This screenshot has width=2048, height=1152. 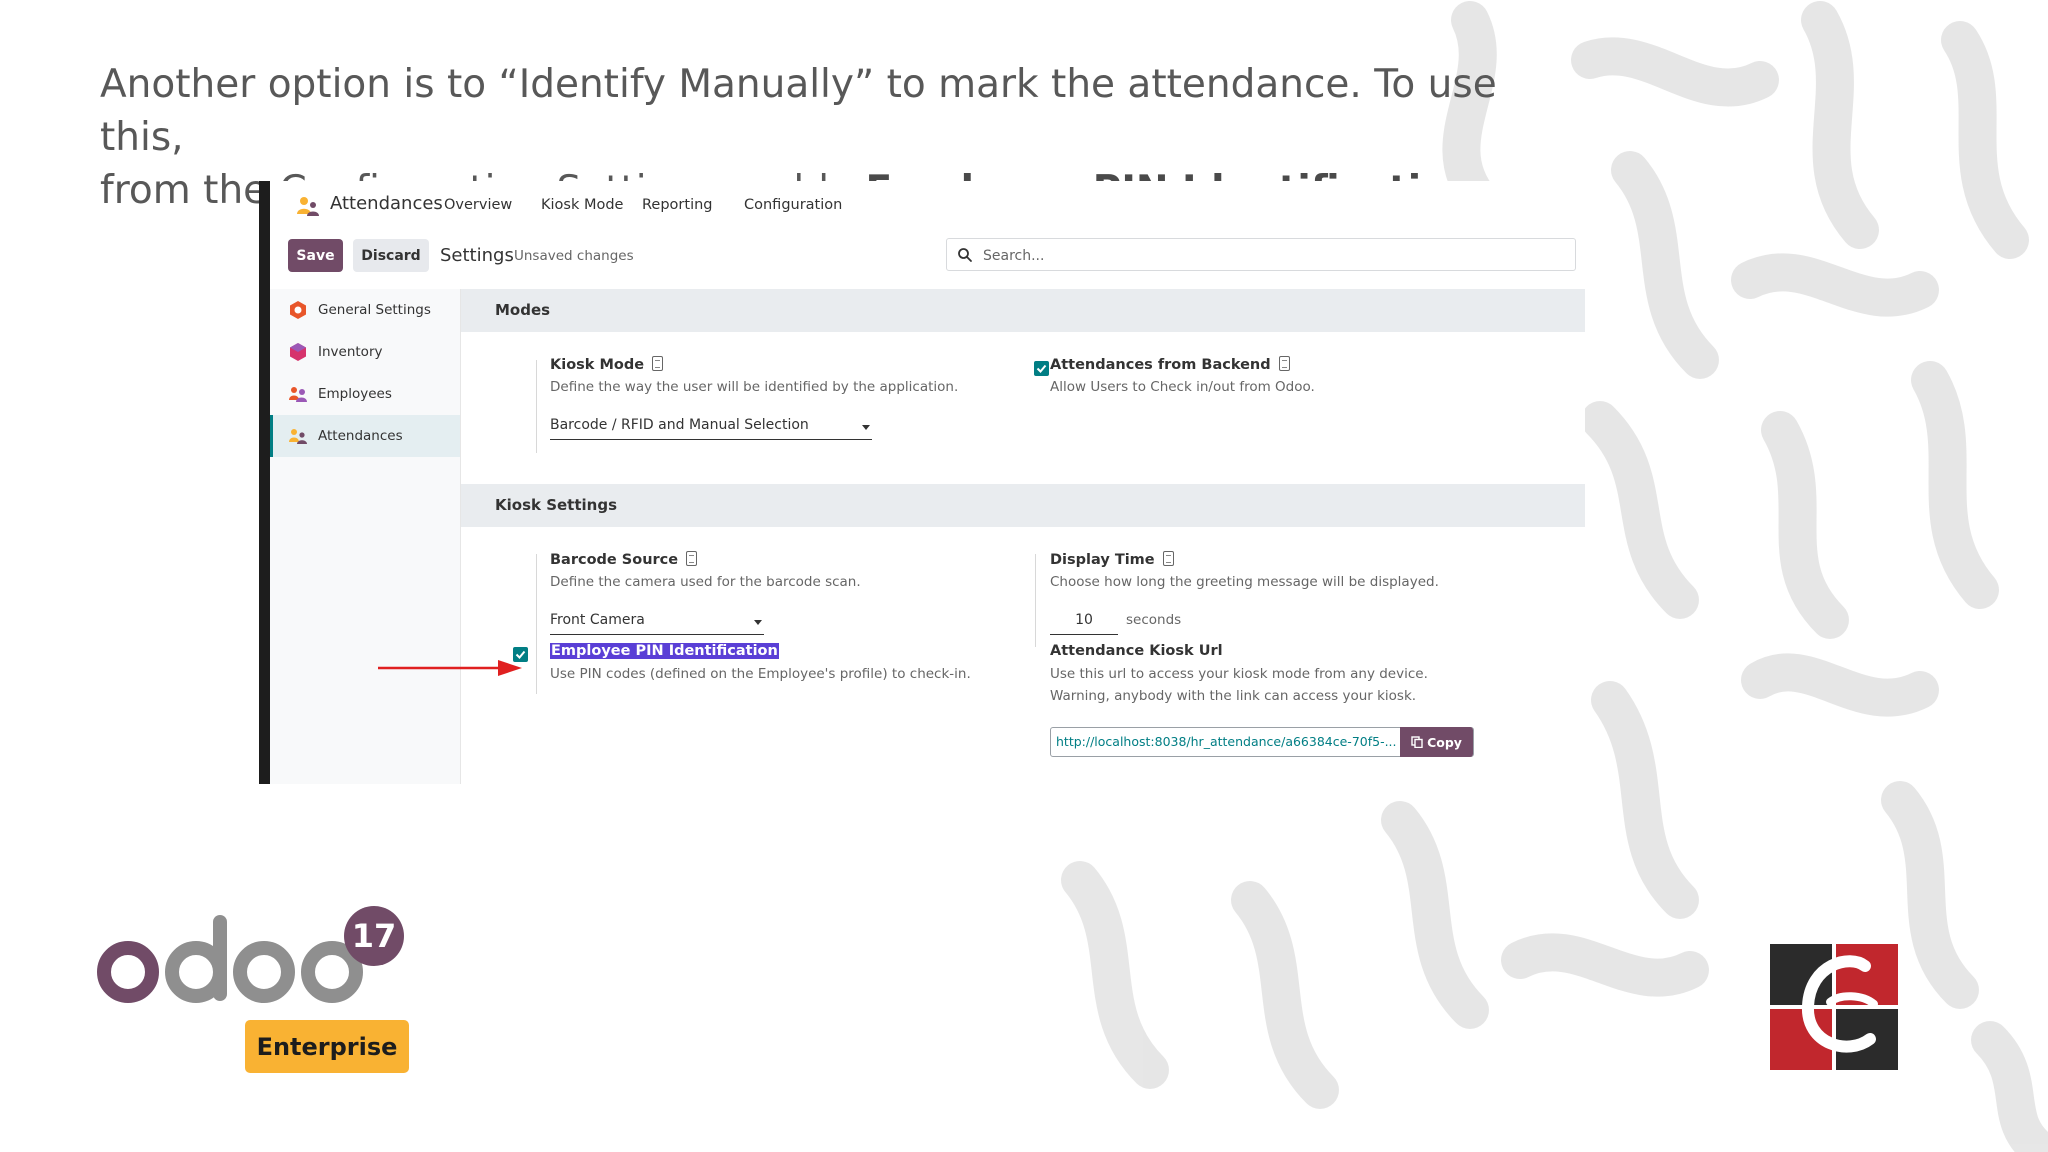 What do you see at coordinates (264, 482) in the screenshot?
I see `window-edge` at bounding box center [264, 482].